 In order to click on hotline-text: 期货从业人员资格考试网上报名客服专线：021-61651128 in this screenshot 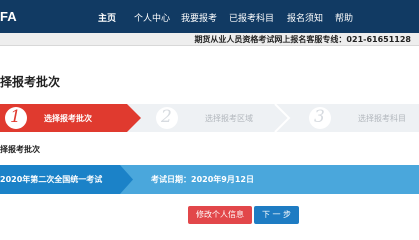, I will do `click(302, 39)`.